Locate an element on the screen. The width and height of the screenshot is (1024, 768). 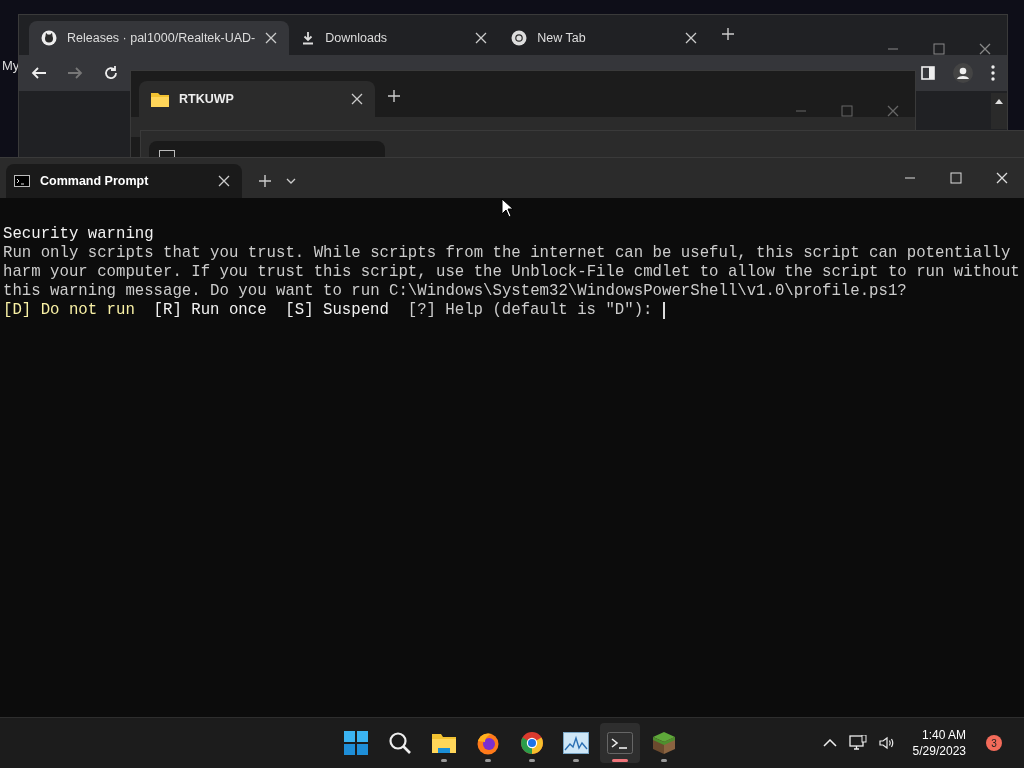
browser-tab: Releases · pal1000/Realtek-UAD- is located at coordinates (159, 38).